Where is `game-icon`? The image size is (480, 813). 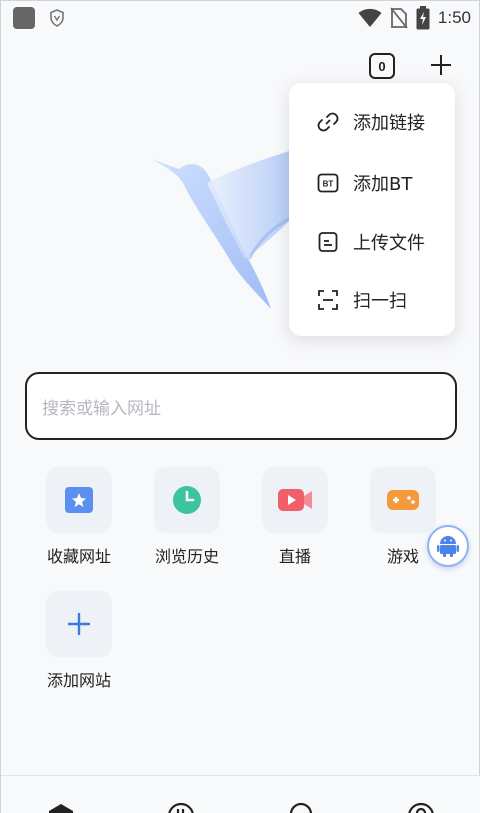 game-icon is located at coordinates (403, 500).